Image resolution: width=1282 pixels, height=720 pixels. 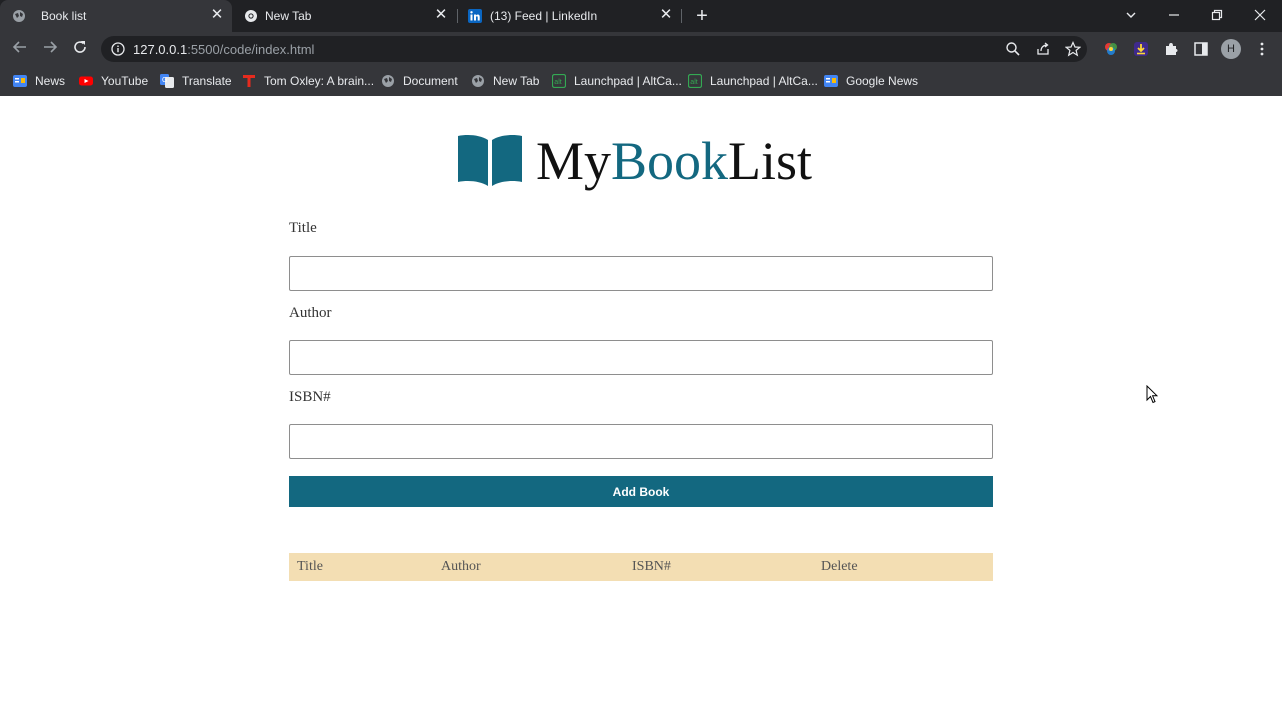 What do you see at coordinates (310, 313) in the screenshot?
I see `author-label: Author` at bounding box center [310, 313].